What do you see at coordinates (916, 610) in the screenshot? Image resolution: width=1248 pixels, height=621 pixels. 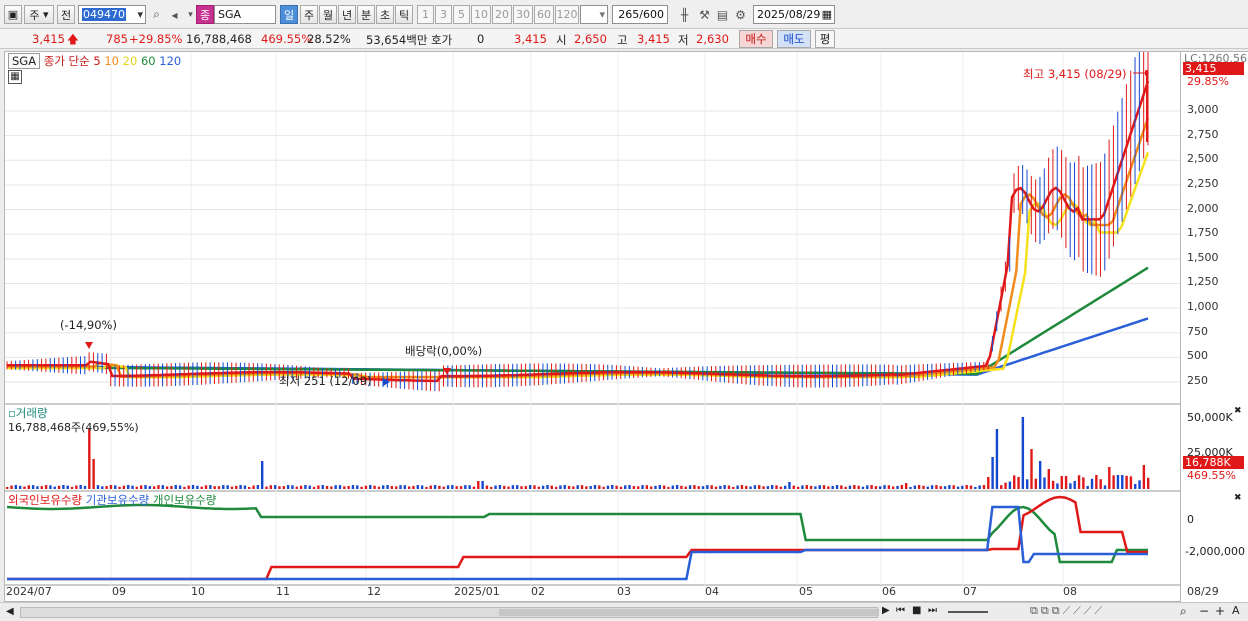 I see `stop-icon: ■` at bounding box center [916, 610].